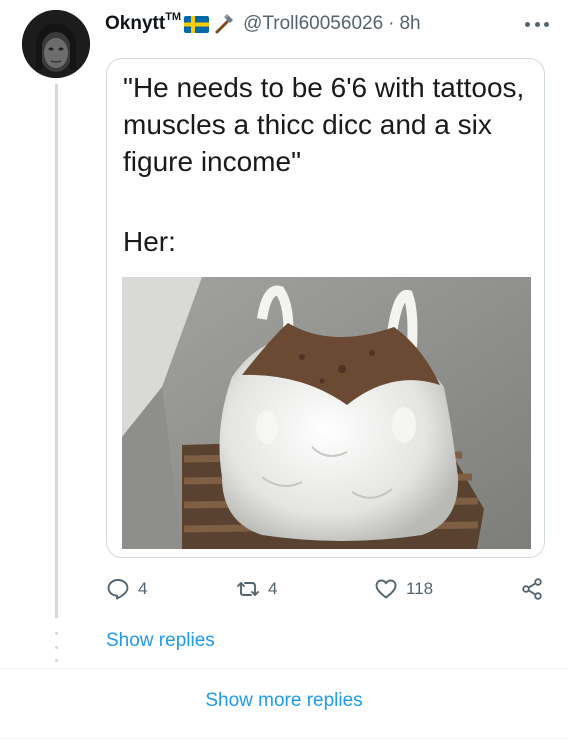 This screenshot has width=568, height=750. What do you see at coordinates (409, 24) in the screenshot?
I see `timestamp: 8h` at bounding box center [409, 24].